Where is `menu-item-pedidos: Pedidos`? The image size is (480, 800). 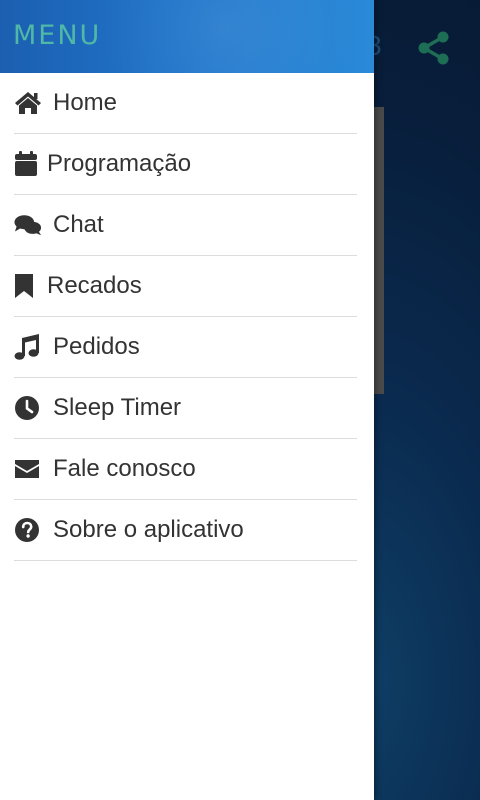 menu-item-pedidos: Pedidos is located at coordinates (185, 347).